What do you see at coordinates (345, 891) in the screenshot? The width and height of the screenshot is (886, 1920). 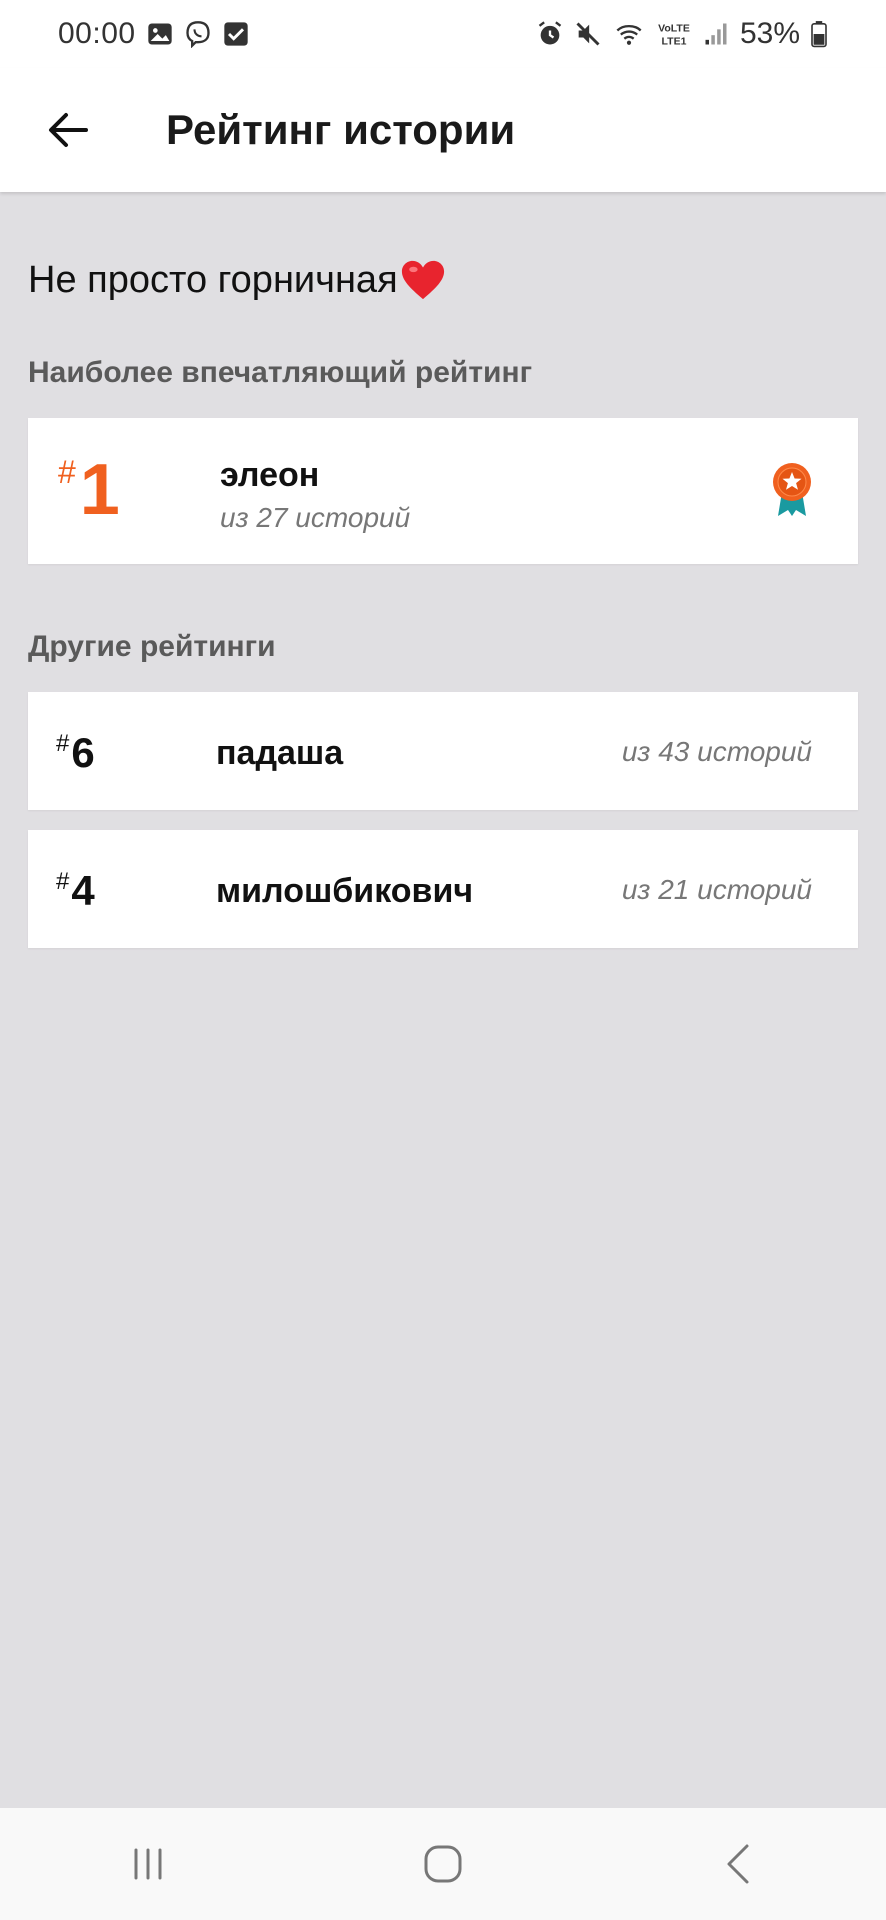 I see `rating-name: милошбикович` at bounding box center [345, 891].